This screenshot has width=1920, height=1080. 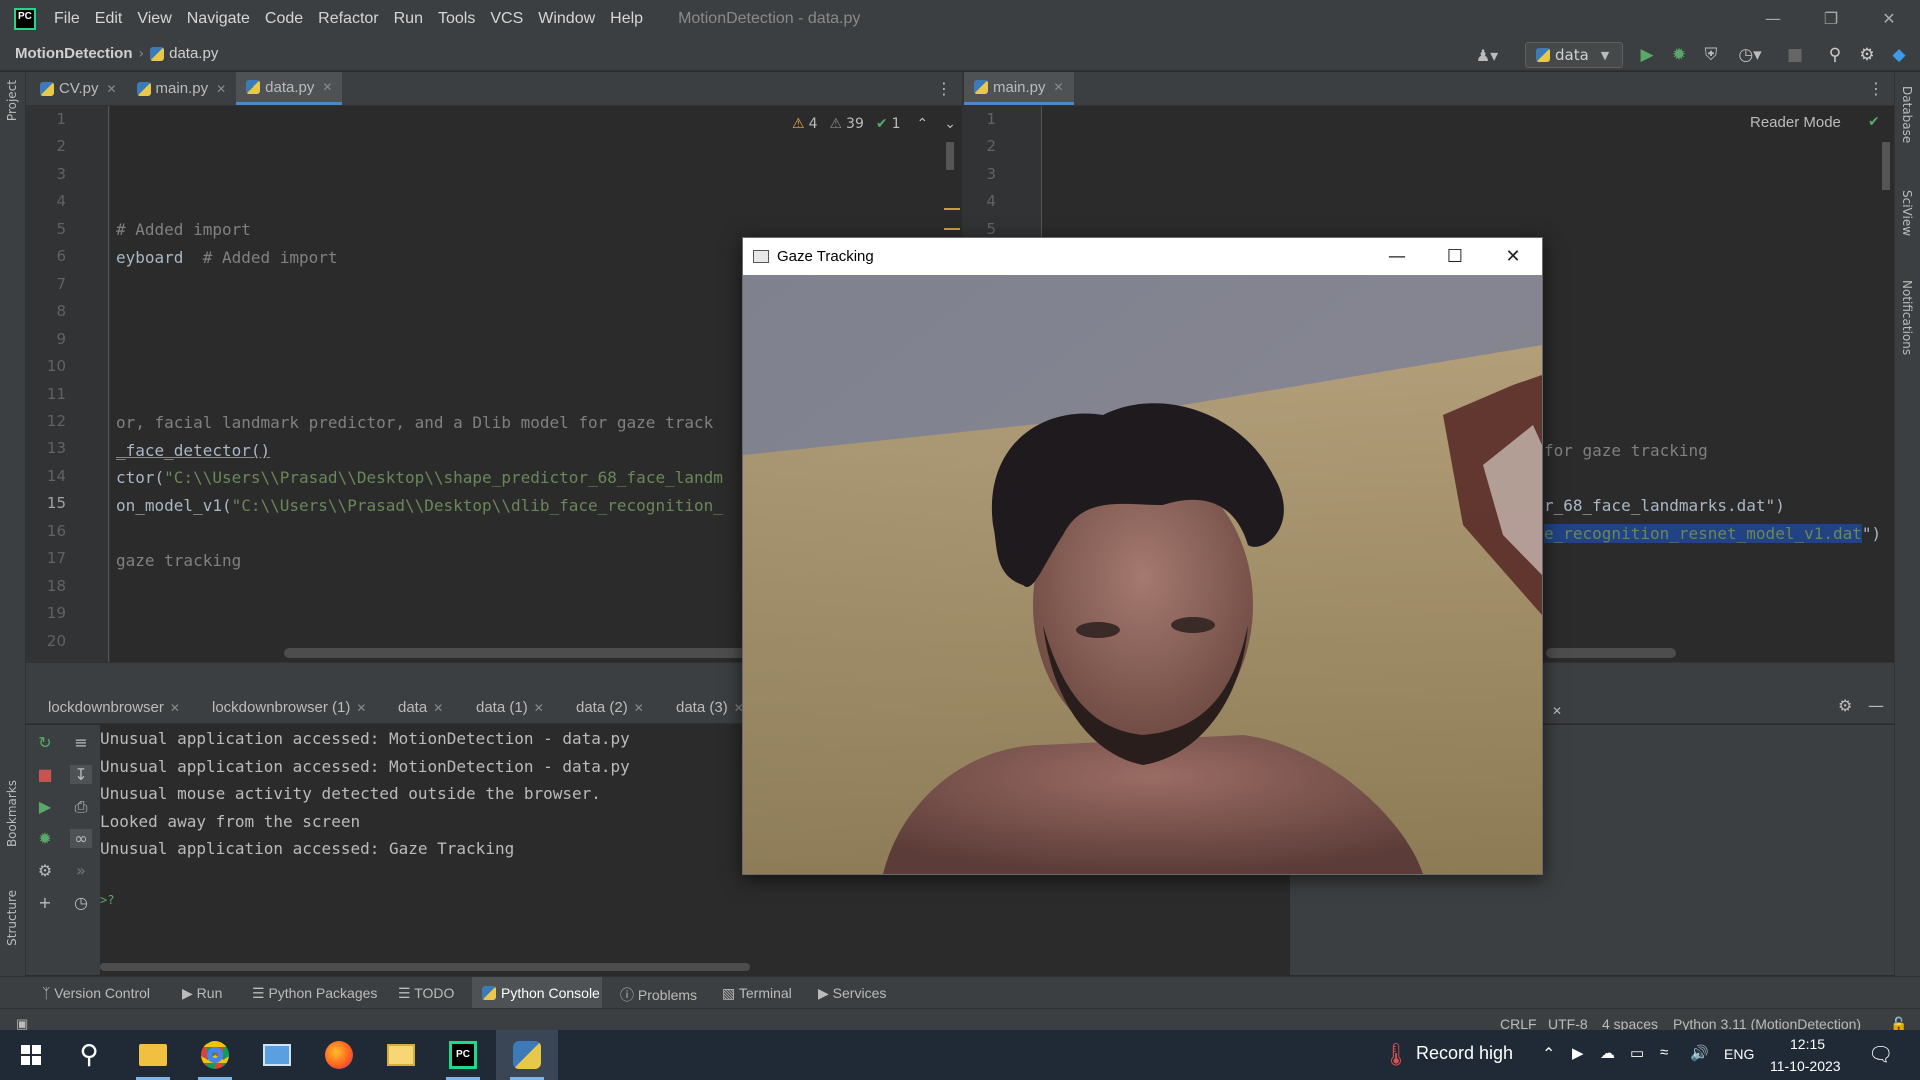 What do you see at coordinates (74, 53) in the screenshot?
I see `breadcrumb-project: MotionDetection` at bounding box center [74, 53].